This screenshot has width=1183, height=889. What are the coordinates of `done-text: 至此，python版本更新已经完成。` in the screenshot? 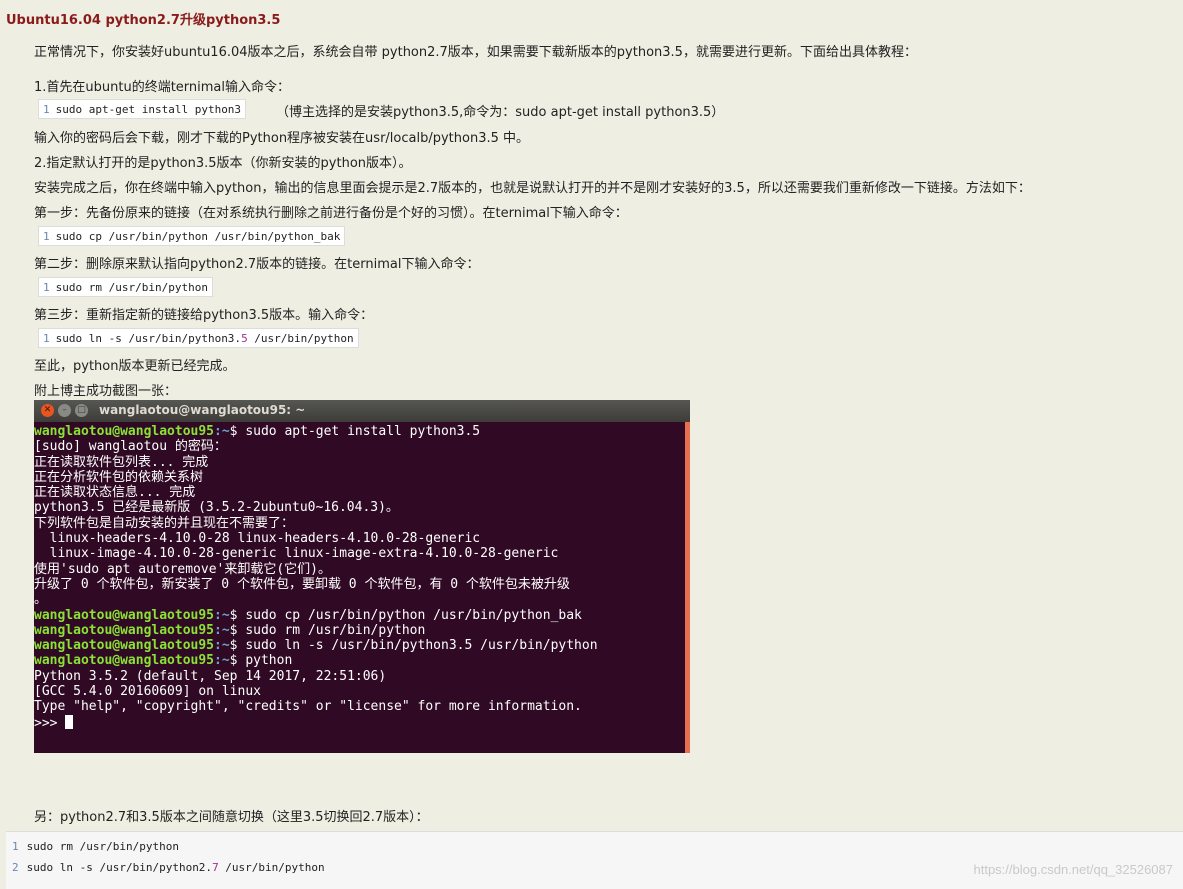 It's located at (135, 366).